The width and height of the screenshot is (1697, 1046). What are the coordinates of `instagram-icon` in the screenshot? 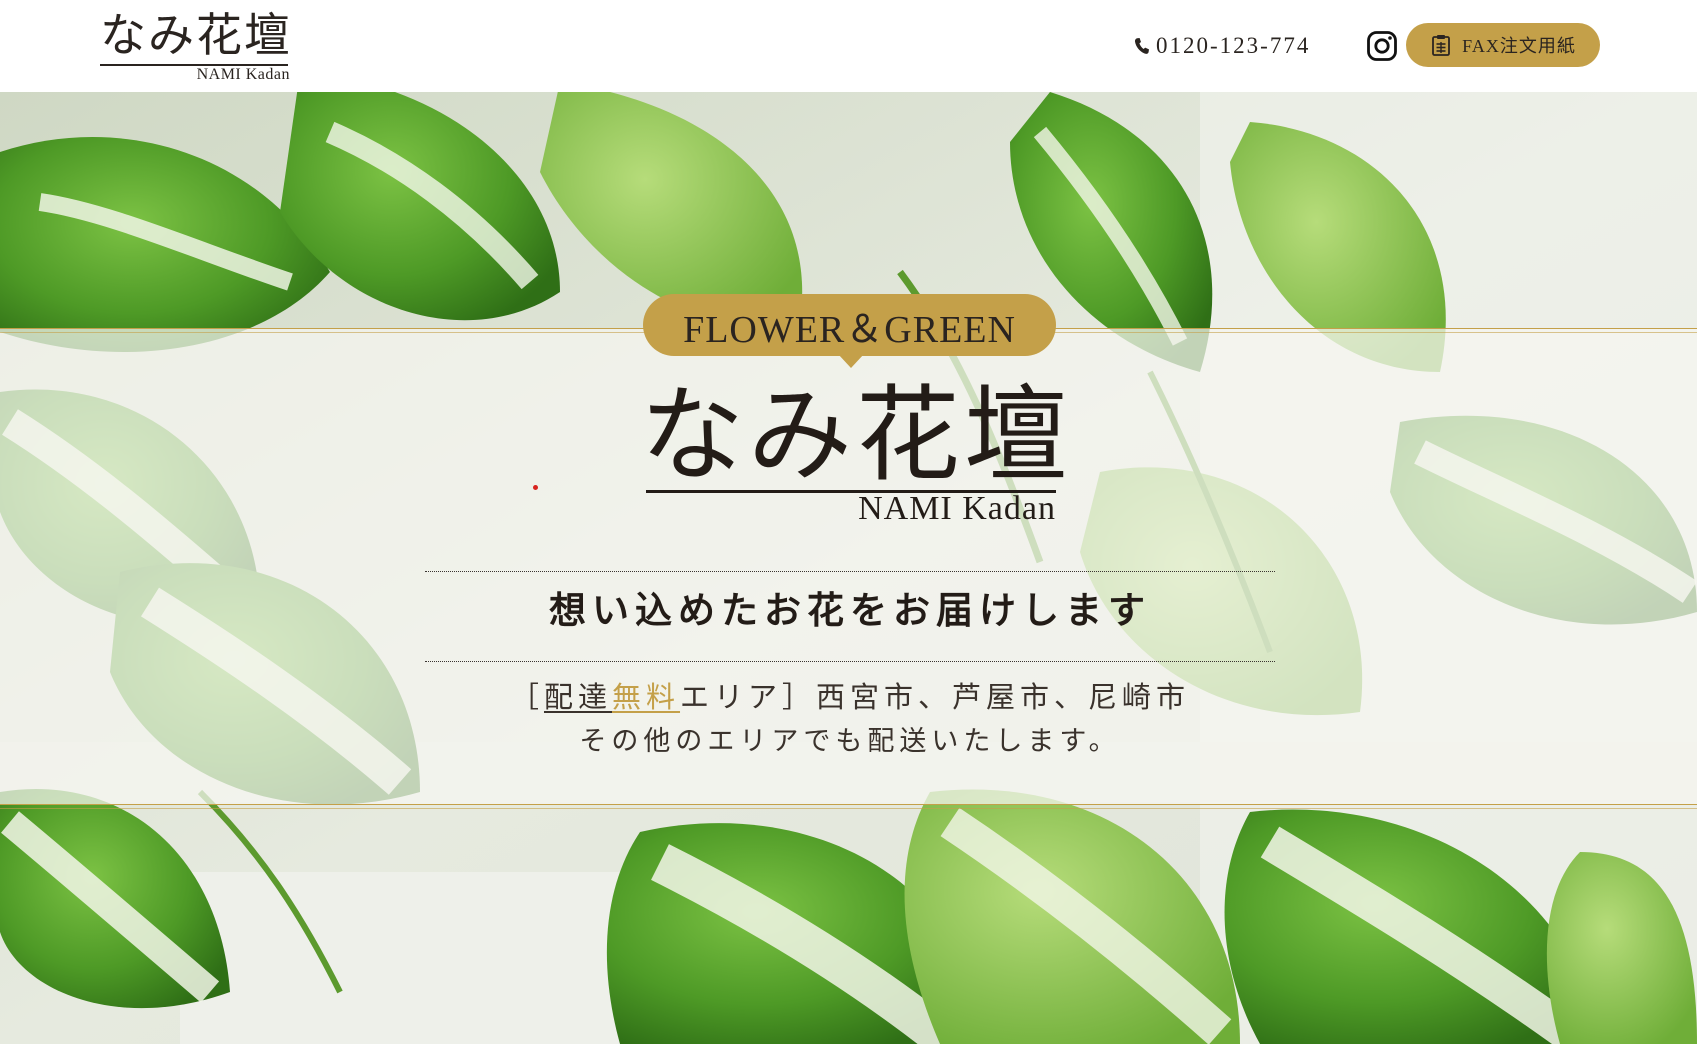 It's located at (1382, 46).